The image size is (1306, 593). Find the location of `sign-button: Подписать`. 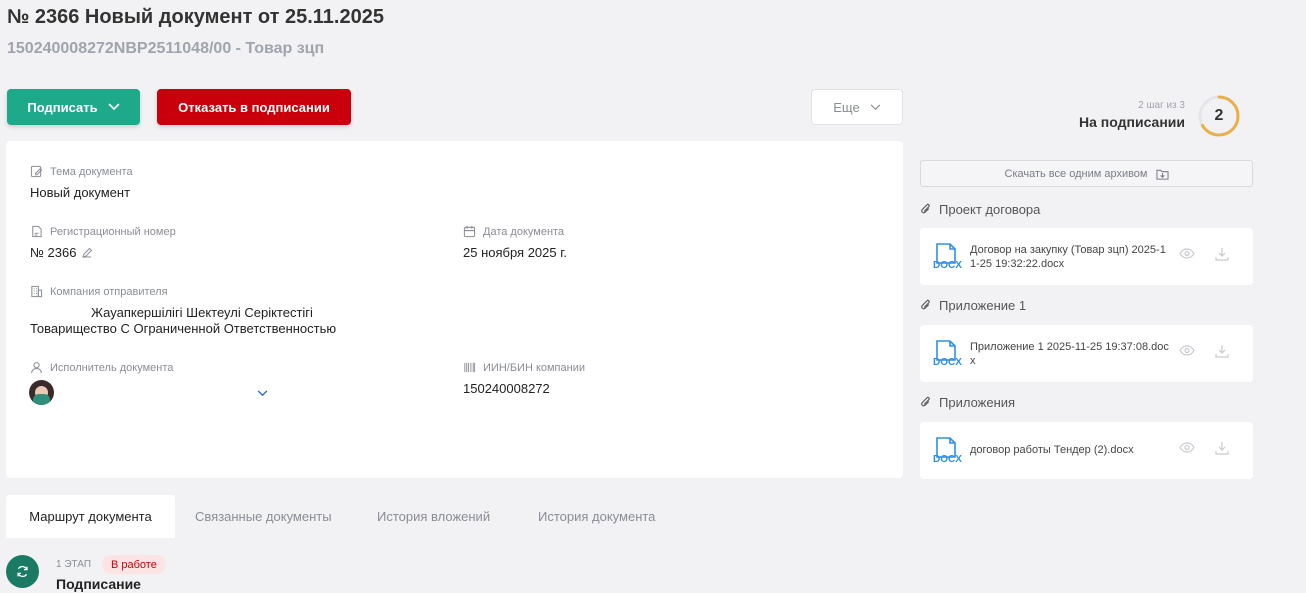

sign-button: Подписать is located at coordinates (73, 107).